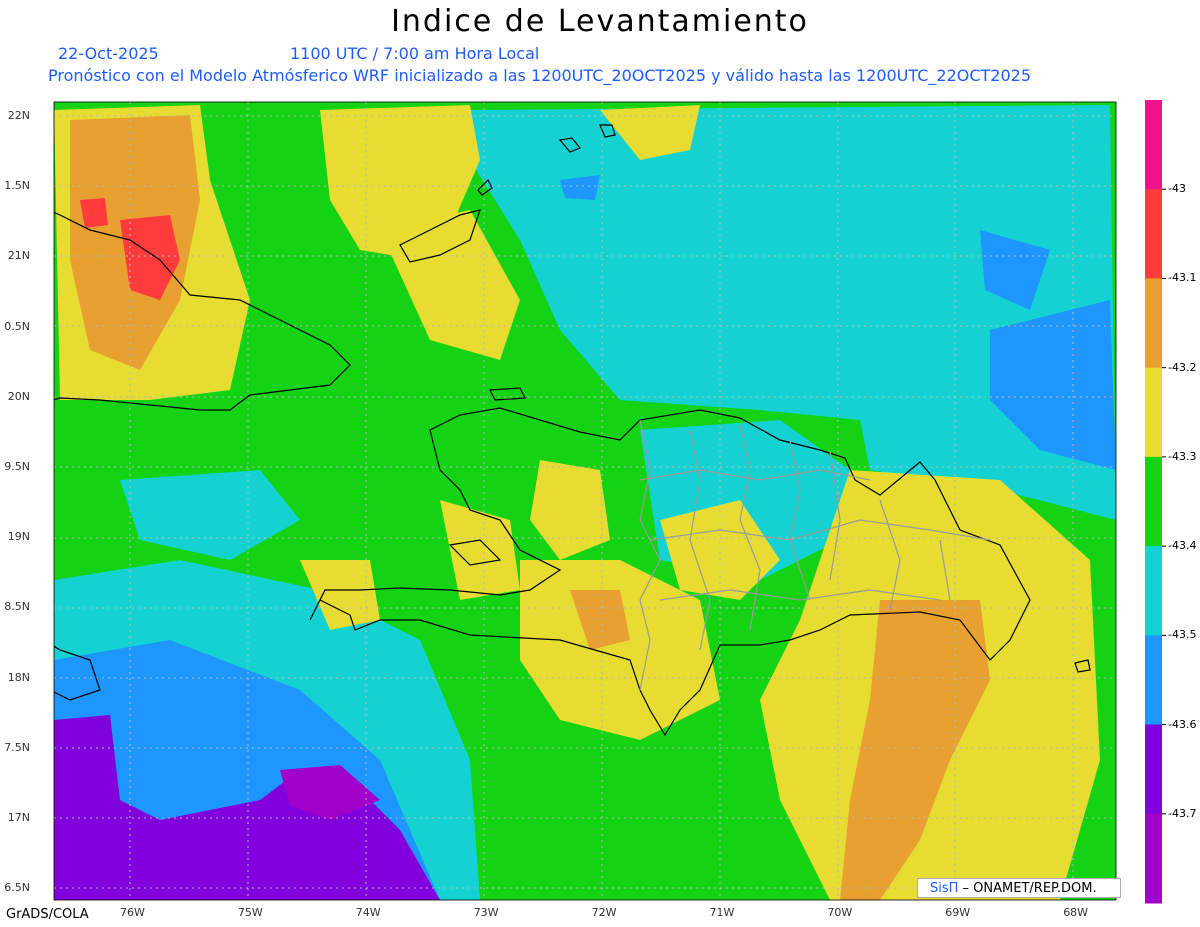 This screenshot has height=927, width=1200. What do you see at coordinates (250, 912) in the screenshot?
I see `lon-label: 75W` at bounding box center [250, 912].